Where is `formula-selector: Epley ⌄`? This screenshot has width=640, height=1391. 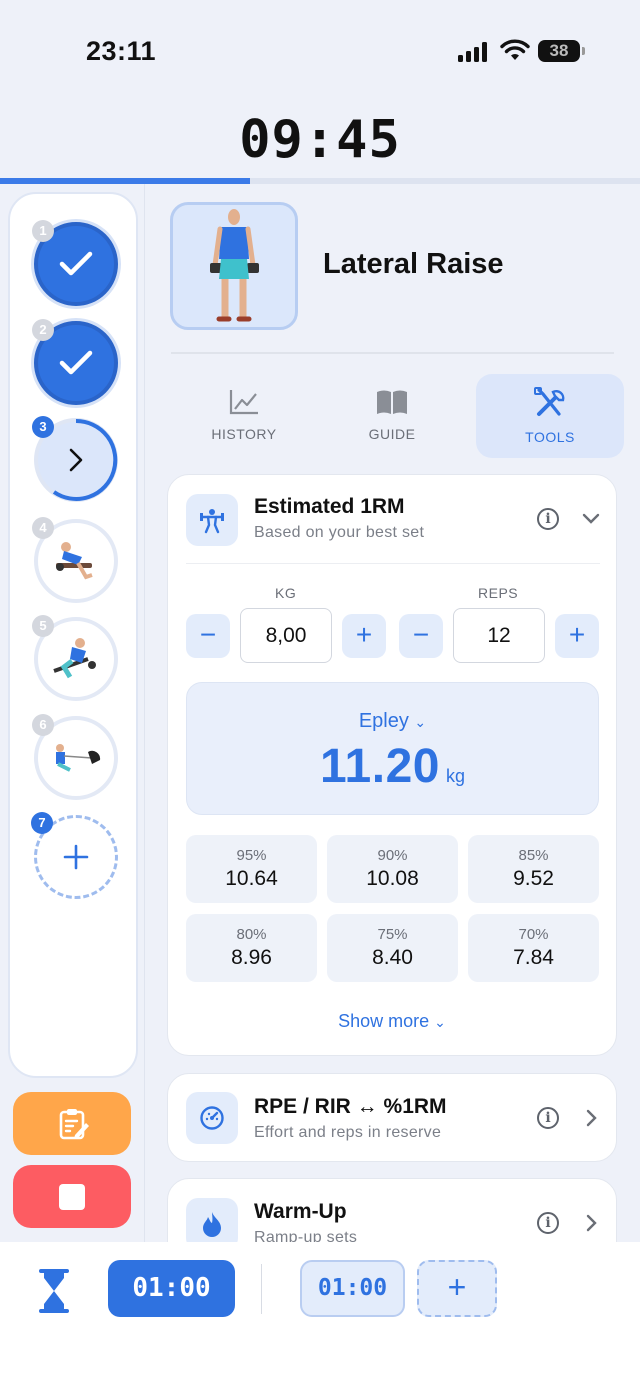
formula-selector: Epley ⌄ is located at coordinates (392, 721).